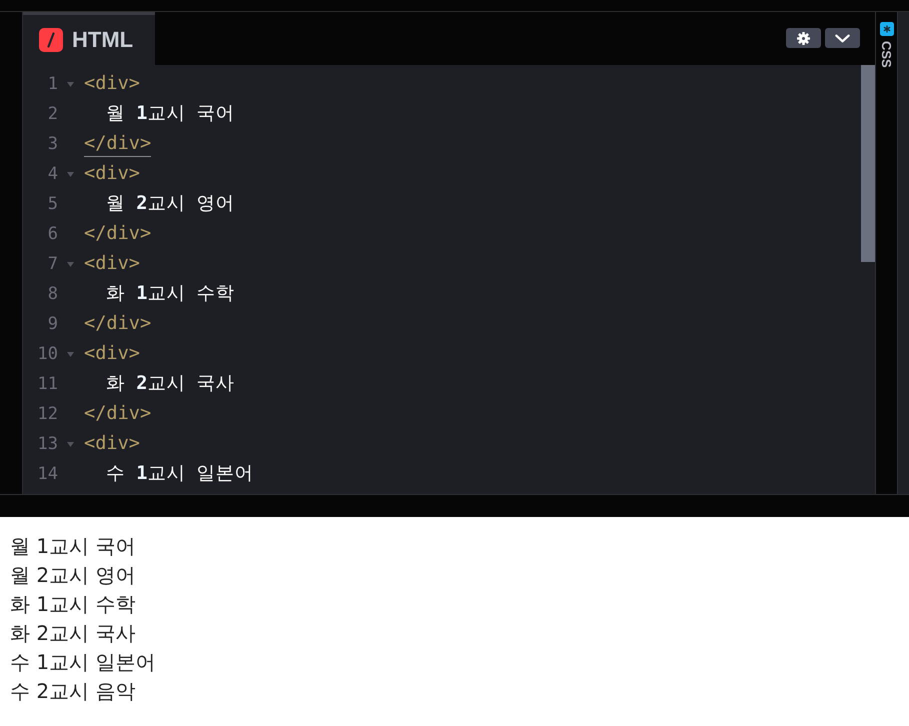 The width and height of the screenshot is (909, 726). Describe the element at coordinates (52, 144) in the screenshot. I see `line-number: 3` at that location.